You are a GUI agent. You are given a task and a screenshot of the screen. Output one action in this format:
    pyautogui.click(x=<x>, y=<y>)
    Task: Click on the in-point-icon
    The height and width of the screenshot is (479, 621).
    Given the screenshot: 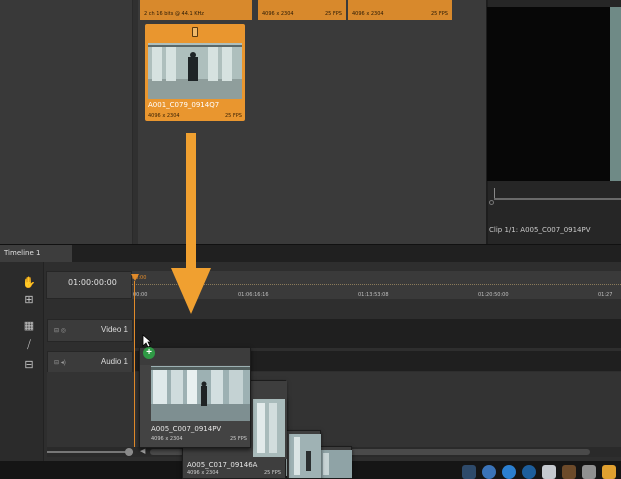 What is the action you would take?
    pyautogui.click(x=491, y=202)
    